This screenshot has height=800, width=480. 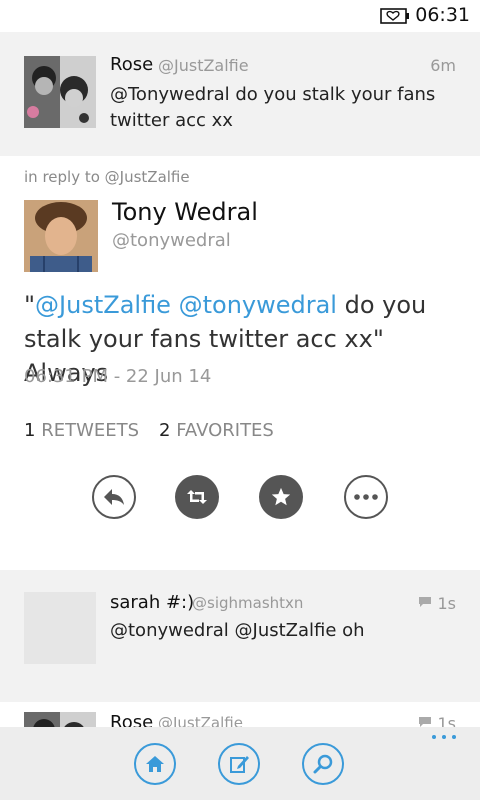 I want to click on mention-justzalfie: @JustZalfie, so click(x=103, y=305).